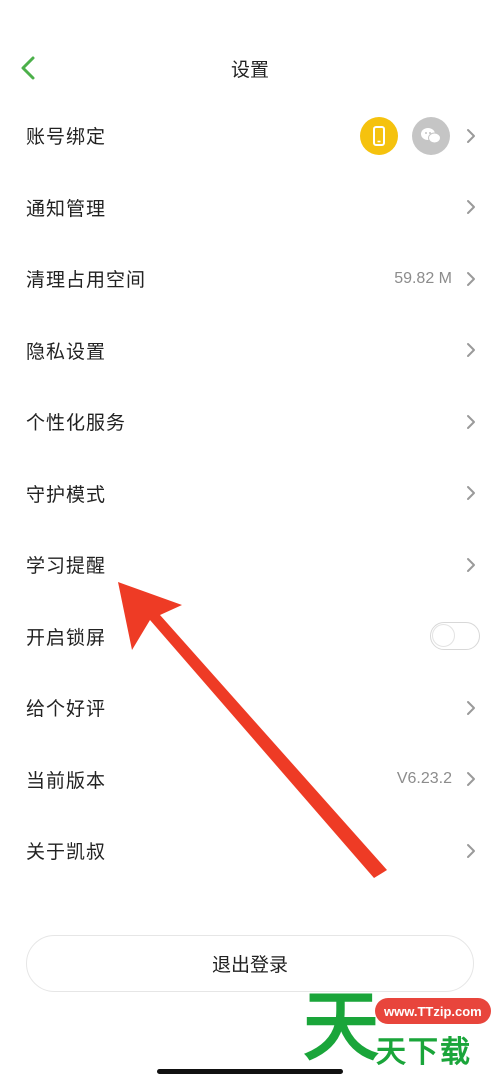  I want to click on lock-screen-toggle, so click(455, 636).